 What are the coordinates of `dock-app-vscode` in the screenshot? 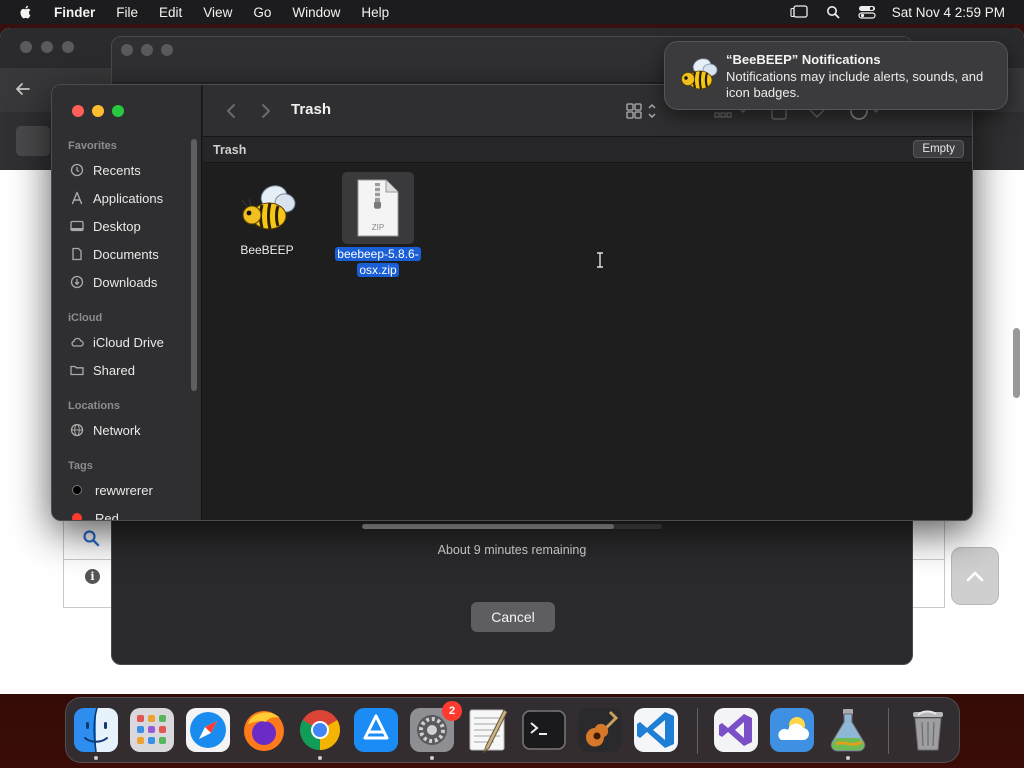 It's located at (656, 730).